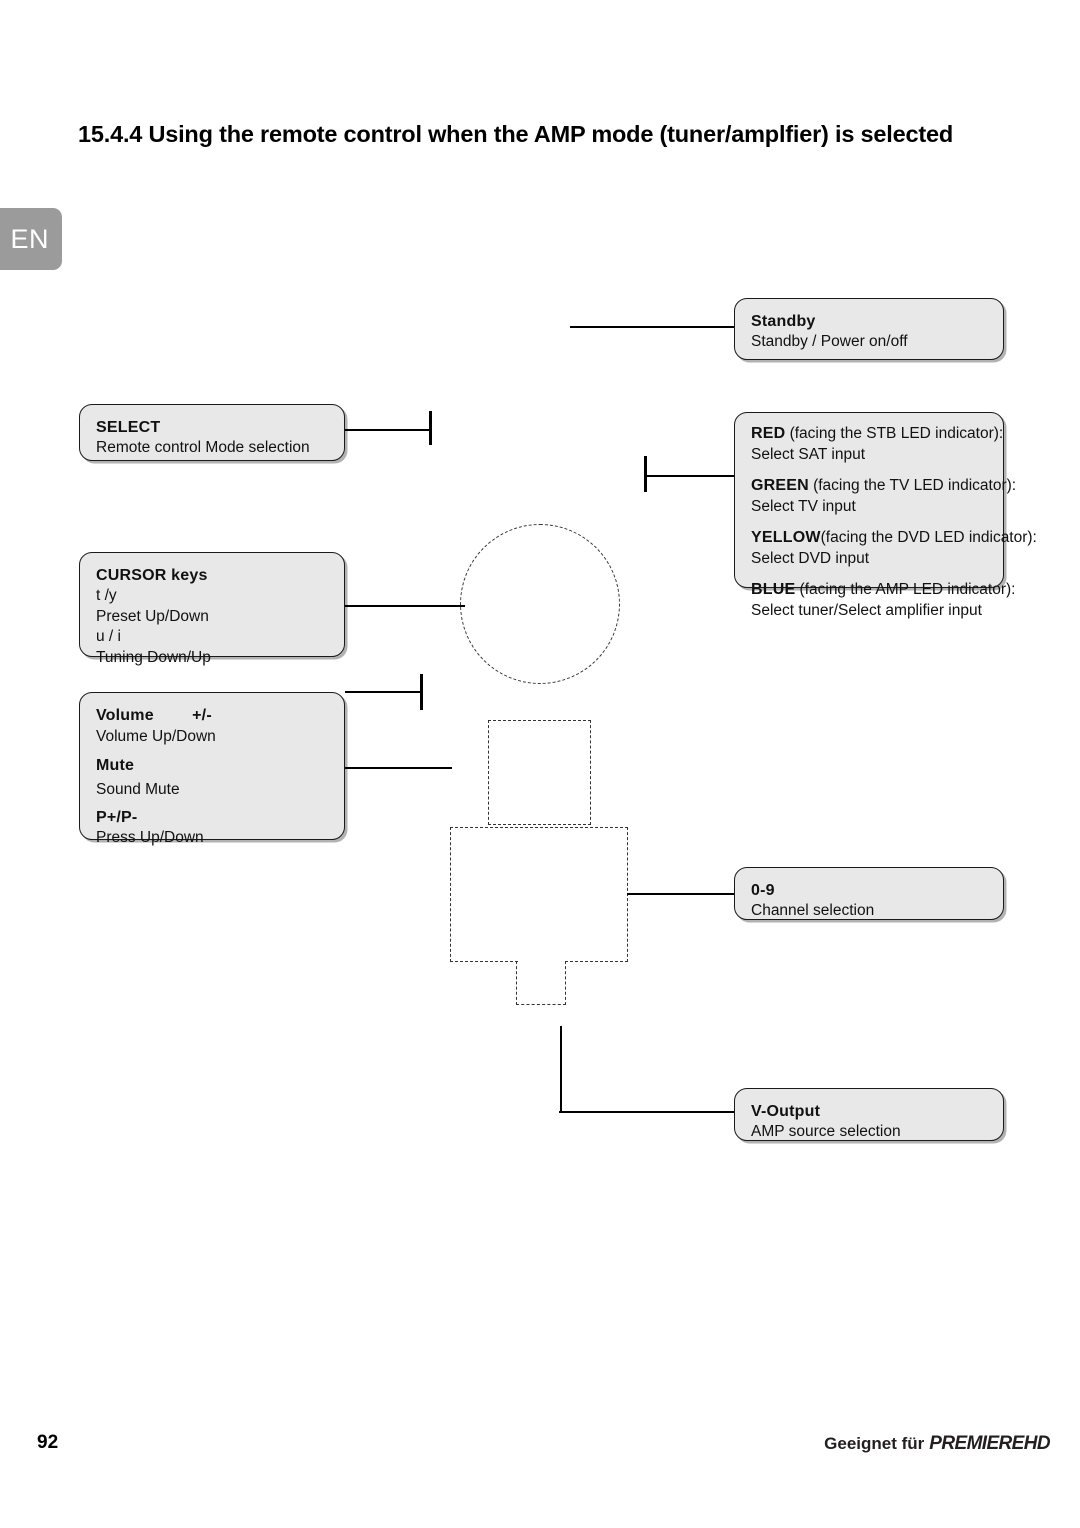 This screenshot has height=1528, width=1080. I want to click on leader-tick-colour-buttons, so click(645, 474).